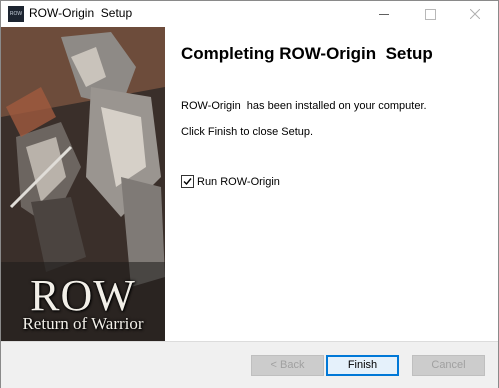 The height and width of the screenshot is (388, 499). What do you see at coordinates (448, 365) in the screenshot?
I see `cancel-button: Cancel` at bounding box center [448, 365].